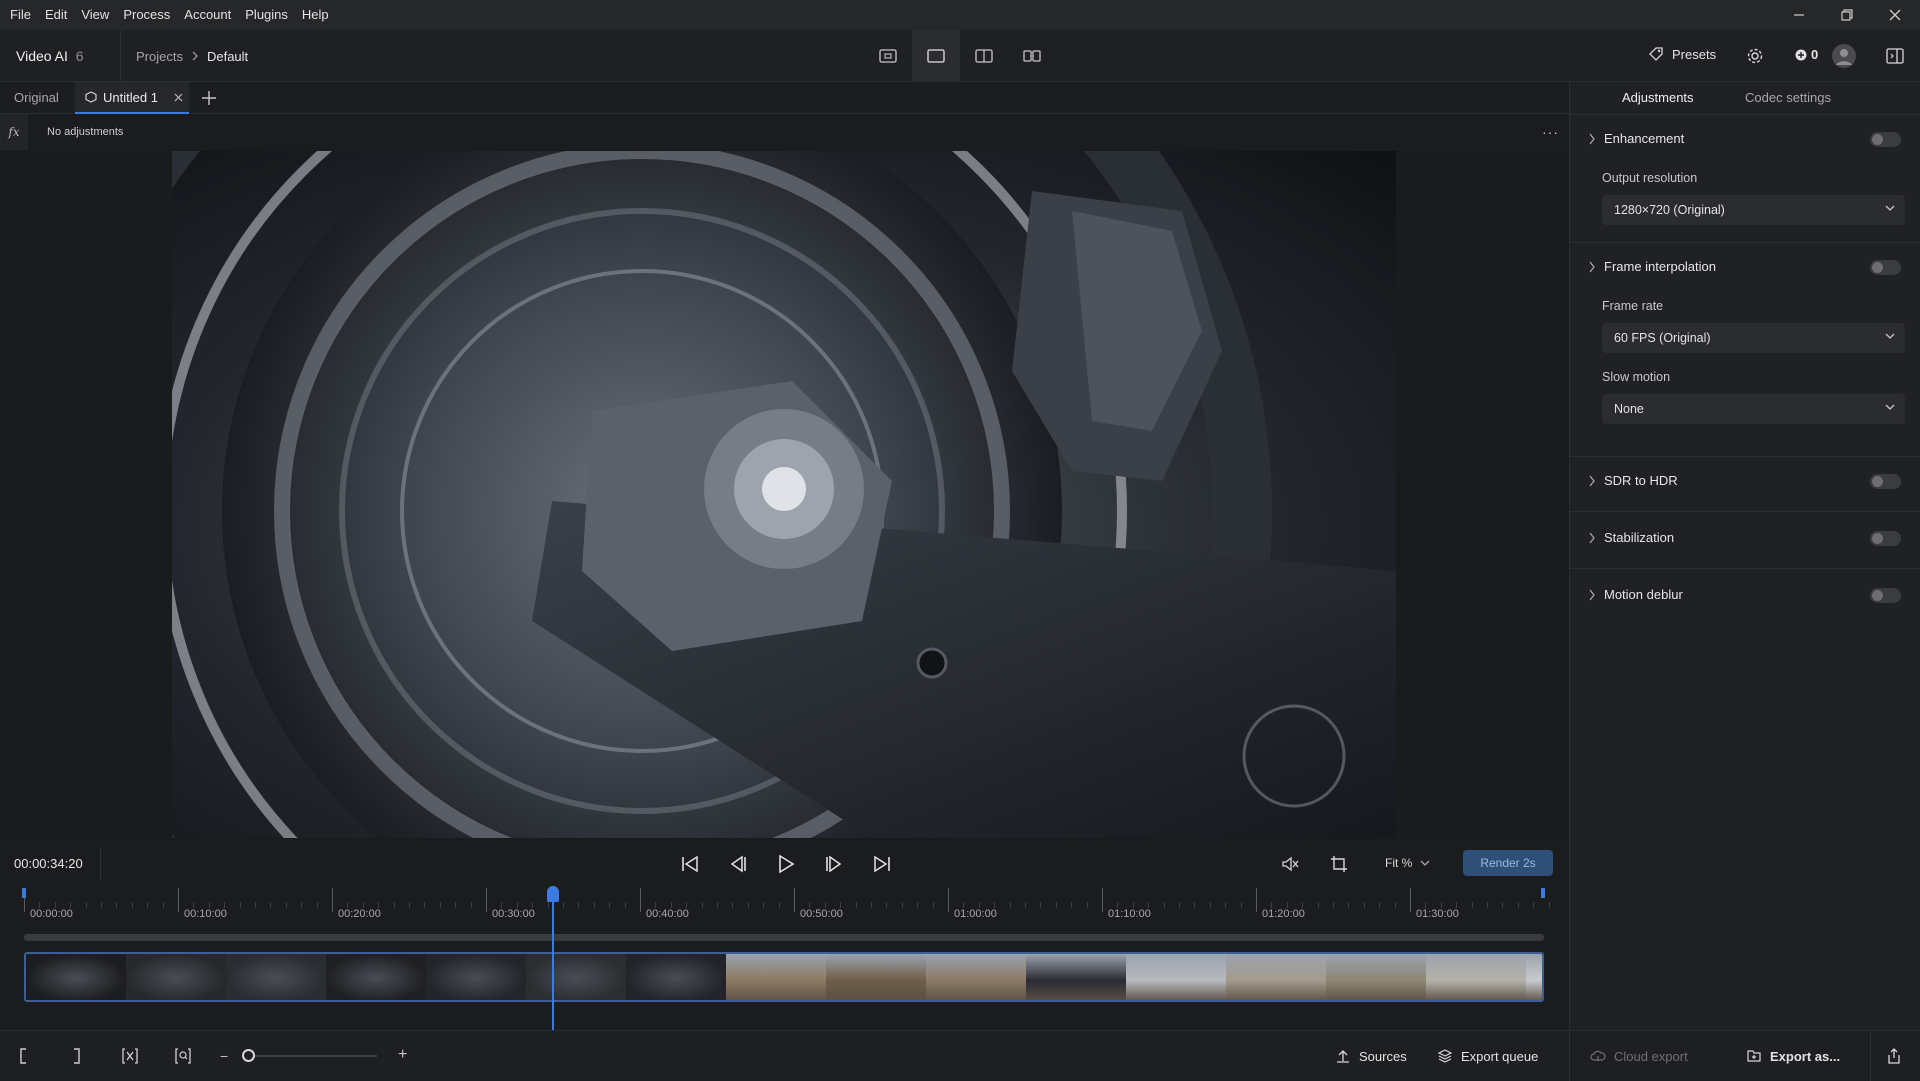 The height and width of the screenshot is (1081, 1920). Describe the element at coordinates (513, 914) in the screenshot. I see `timeline-tick-label: 00:30:00` at that location.